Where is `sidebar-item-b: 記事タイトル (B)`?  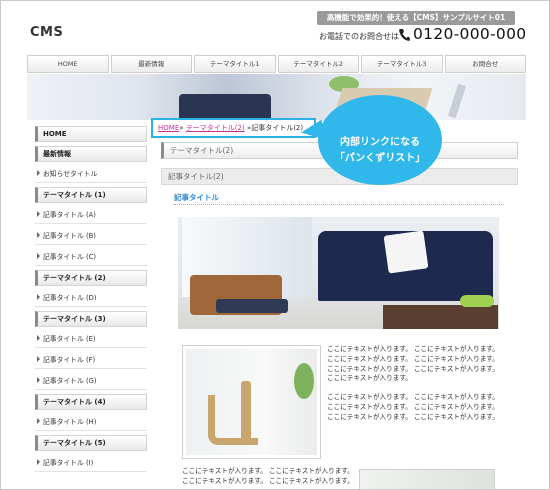 sidebar-item-b: 記事タイトル (B) is located at coordinates (91, 236).